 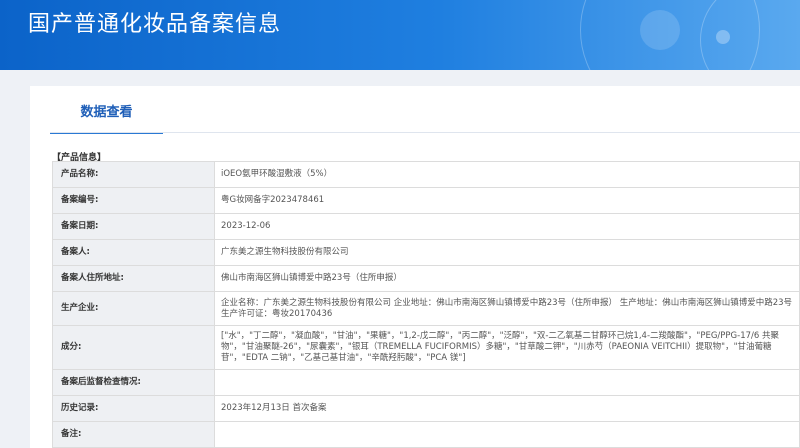 What do you see at coordinates (507, 226) in the screenshot?
I see `record-date-value: 2023-12-06` at bounding box center [507, 226].